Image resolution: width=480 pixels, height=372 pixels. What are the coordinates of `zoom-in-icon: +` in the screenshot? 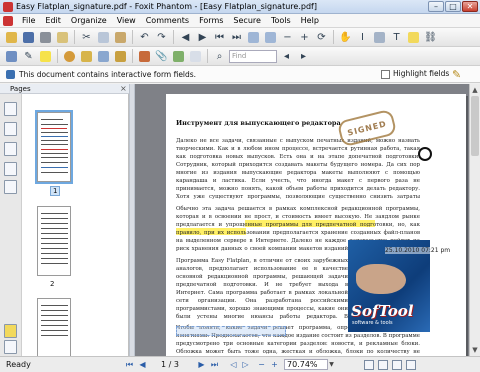 It's located at (304, 37).